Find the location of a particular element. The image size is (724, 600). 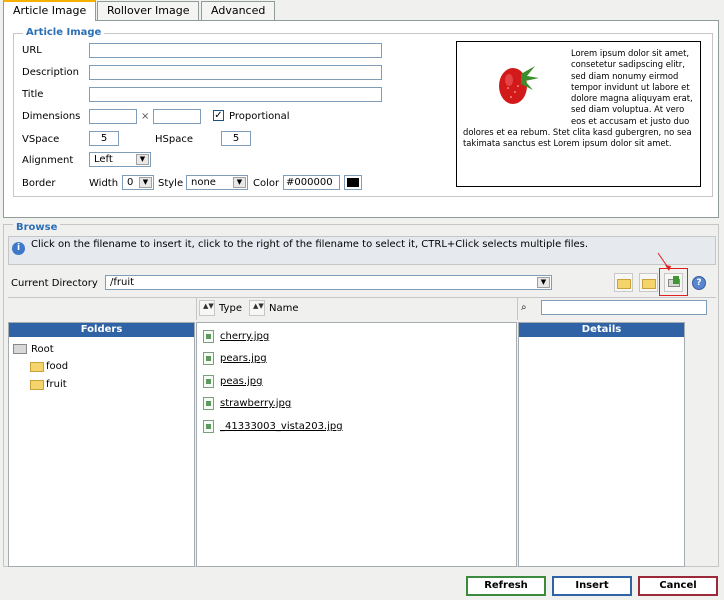

folder-item-fruit: fruit is located at coordinates (56, 385).